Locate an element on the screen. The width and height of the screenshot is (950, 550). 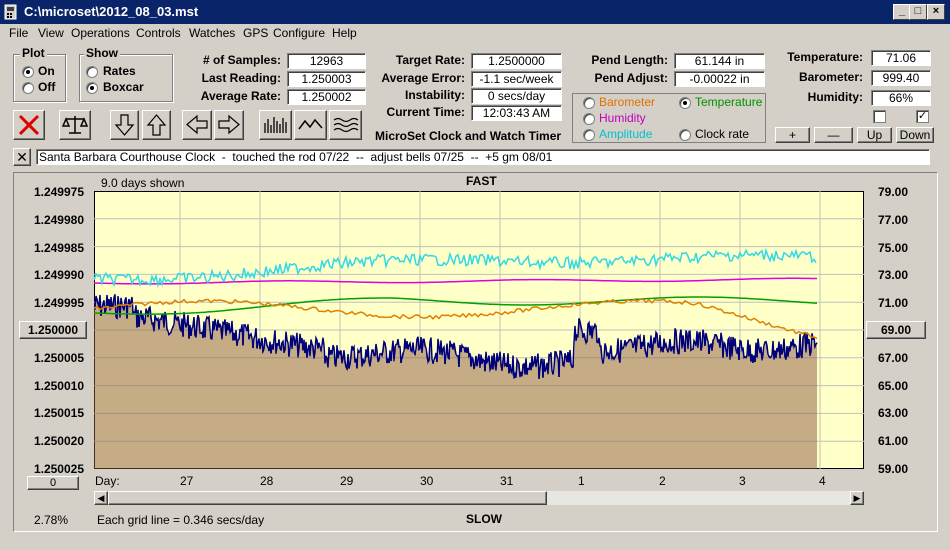
red-x-icon is located at coordinates (29, 125).